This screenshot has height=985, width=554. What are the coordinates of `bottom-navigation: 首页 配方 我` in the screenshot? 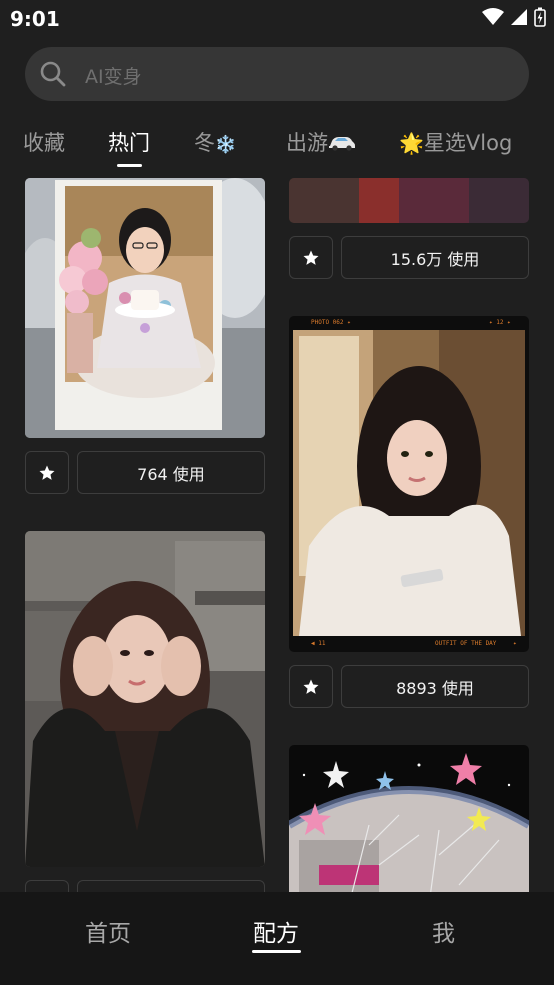 It's located at (277, 938).